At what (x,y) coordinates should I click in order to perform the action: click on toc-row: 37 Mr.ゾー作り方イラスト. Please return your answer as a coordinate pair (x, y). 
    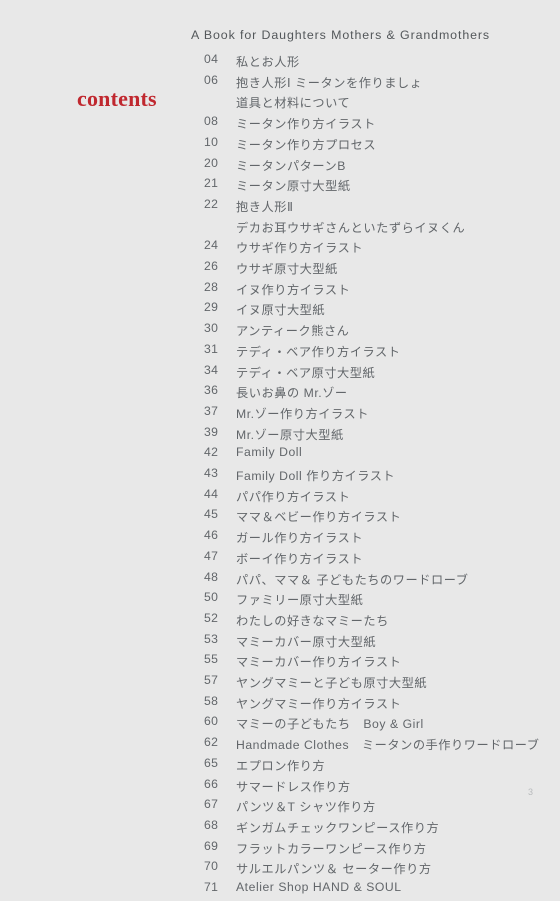
    Looking at the image, I should click on (280, 414).